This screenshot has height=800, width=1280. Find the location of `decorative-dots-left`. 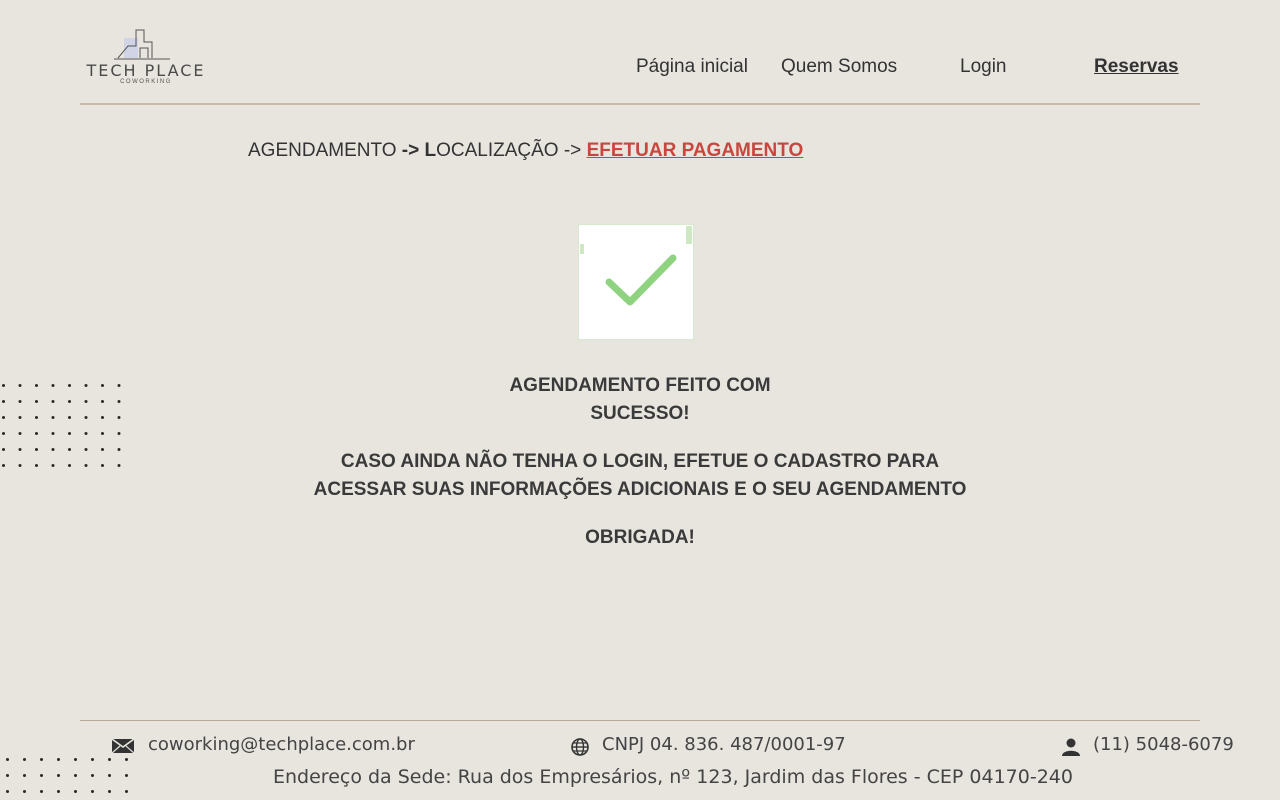

decorative-dots-left is located at coordinates (63, 424).